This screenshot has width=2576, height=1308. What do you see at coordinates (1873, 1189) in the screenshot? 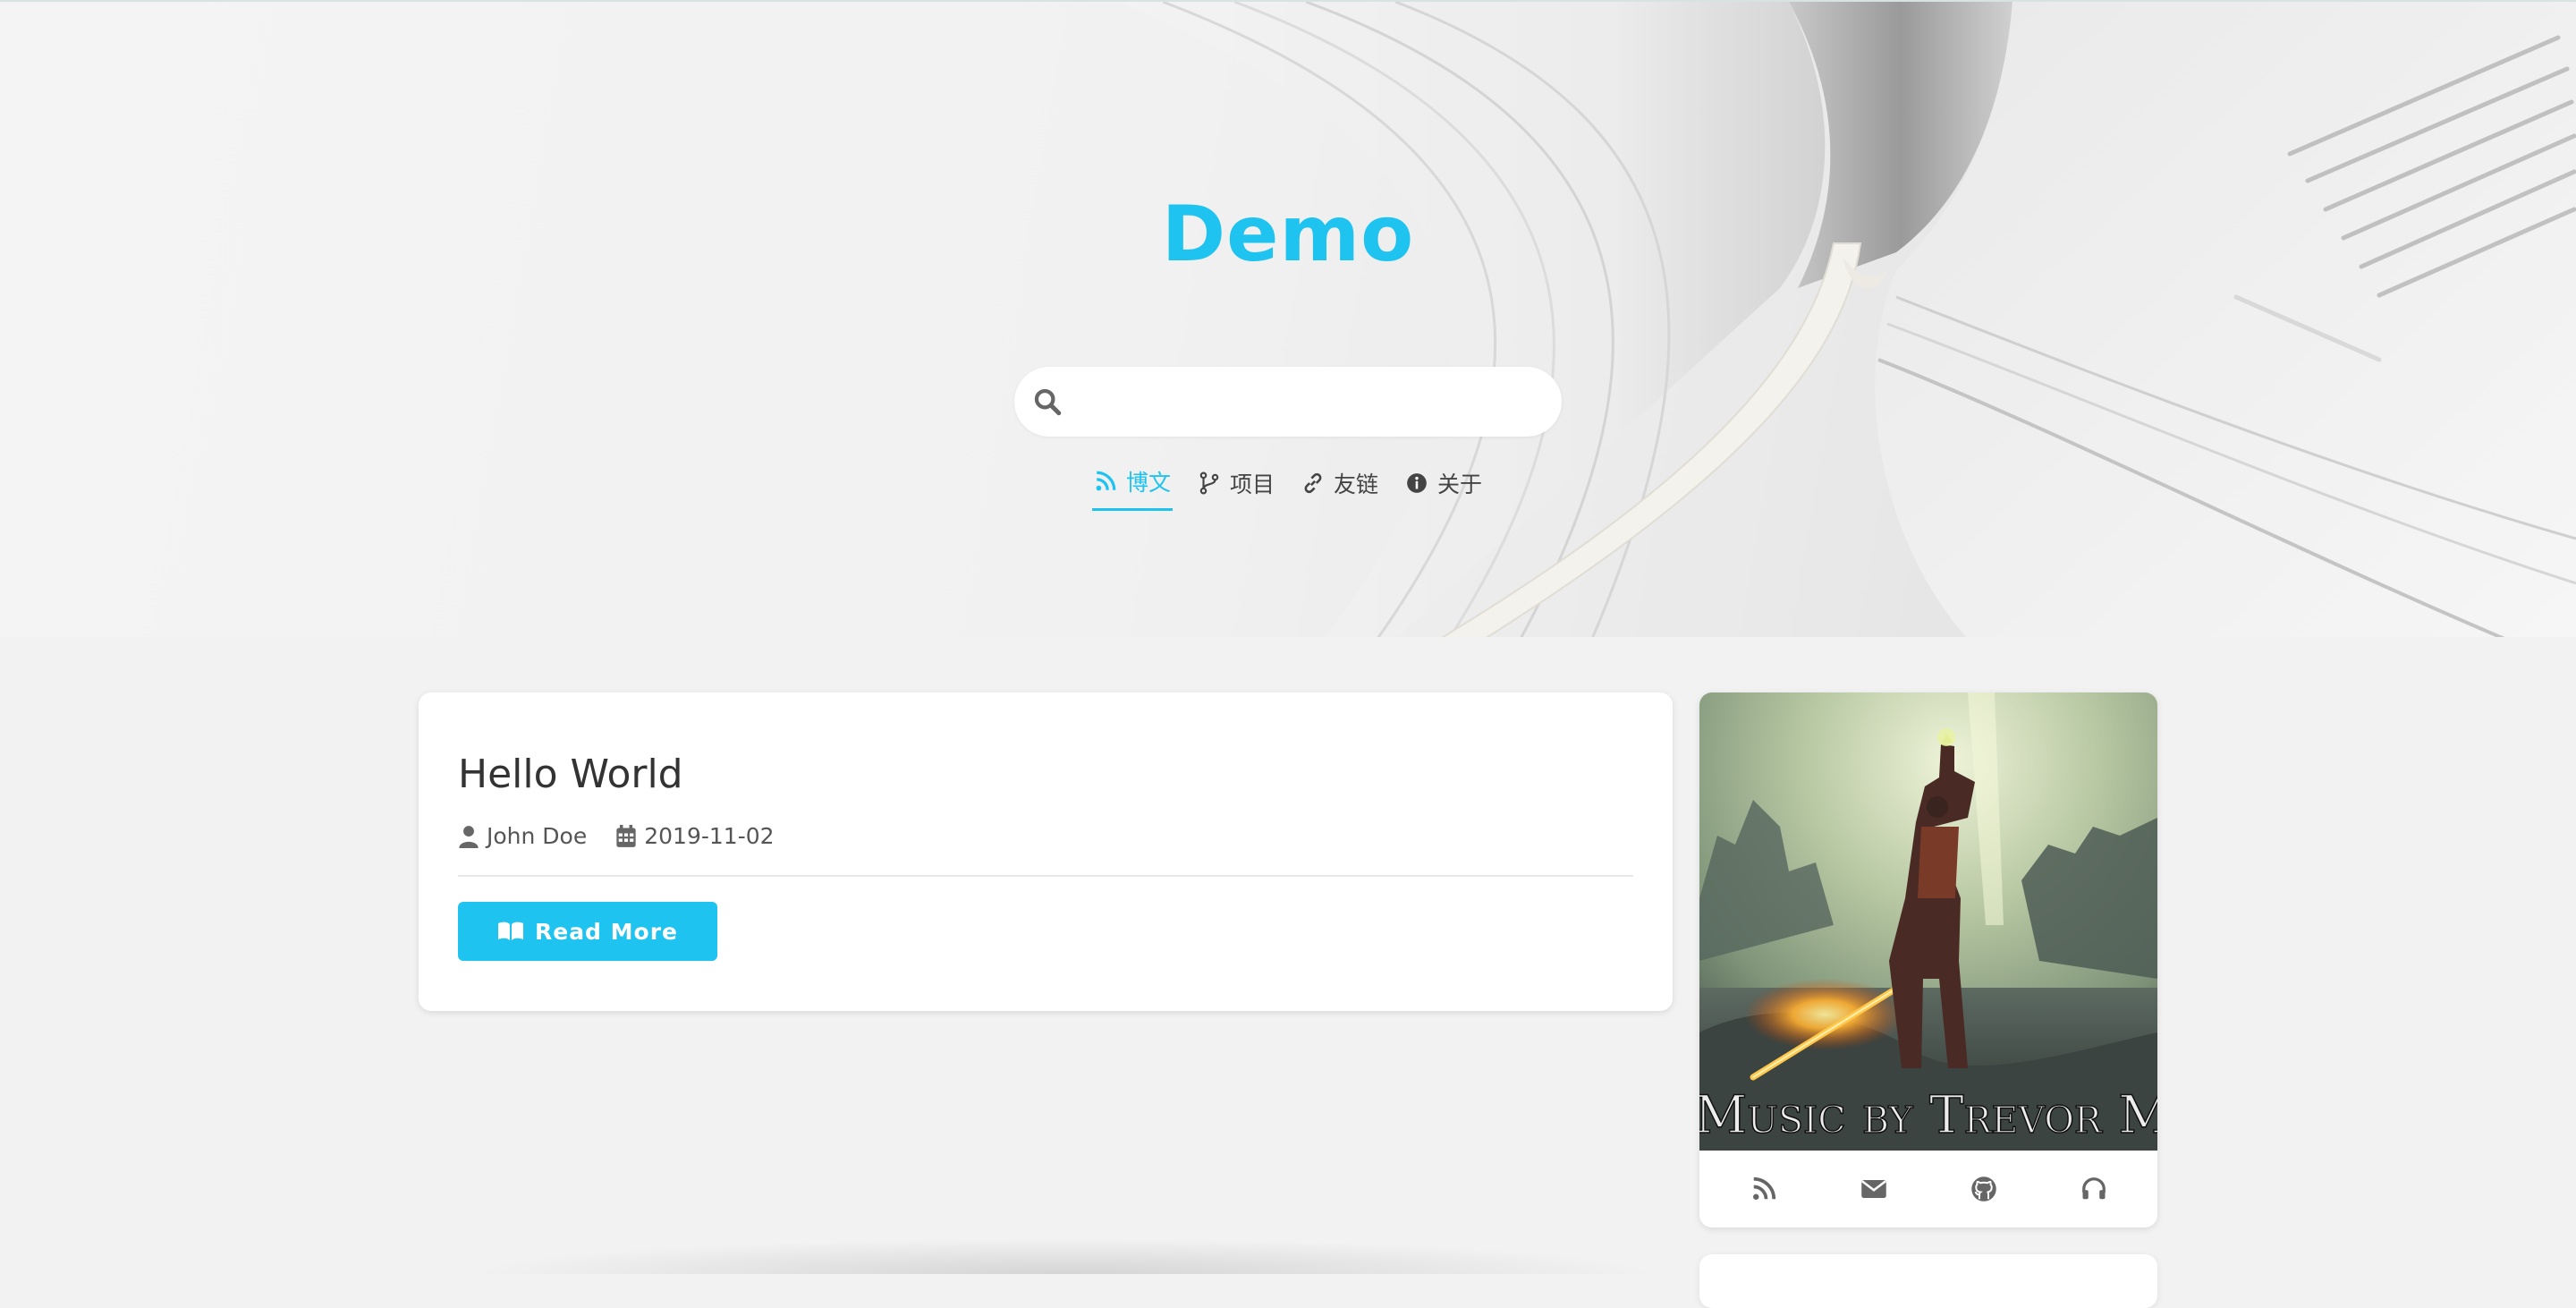
I see `envelope-icon` at bounding box center [1873, 1189].